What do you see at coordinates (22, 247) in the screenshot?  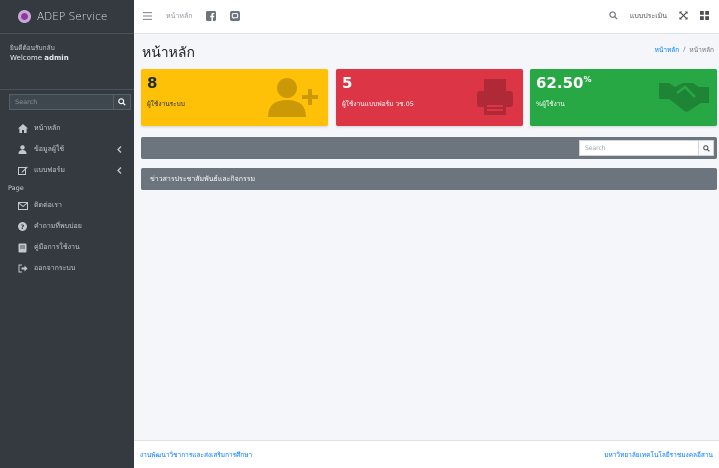 I see `book-icon` at bounding box center [22, 247].